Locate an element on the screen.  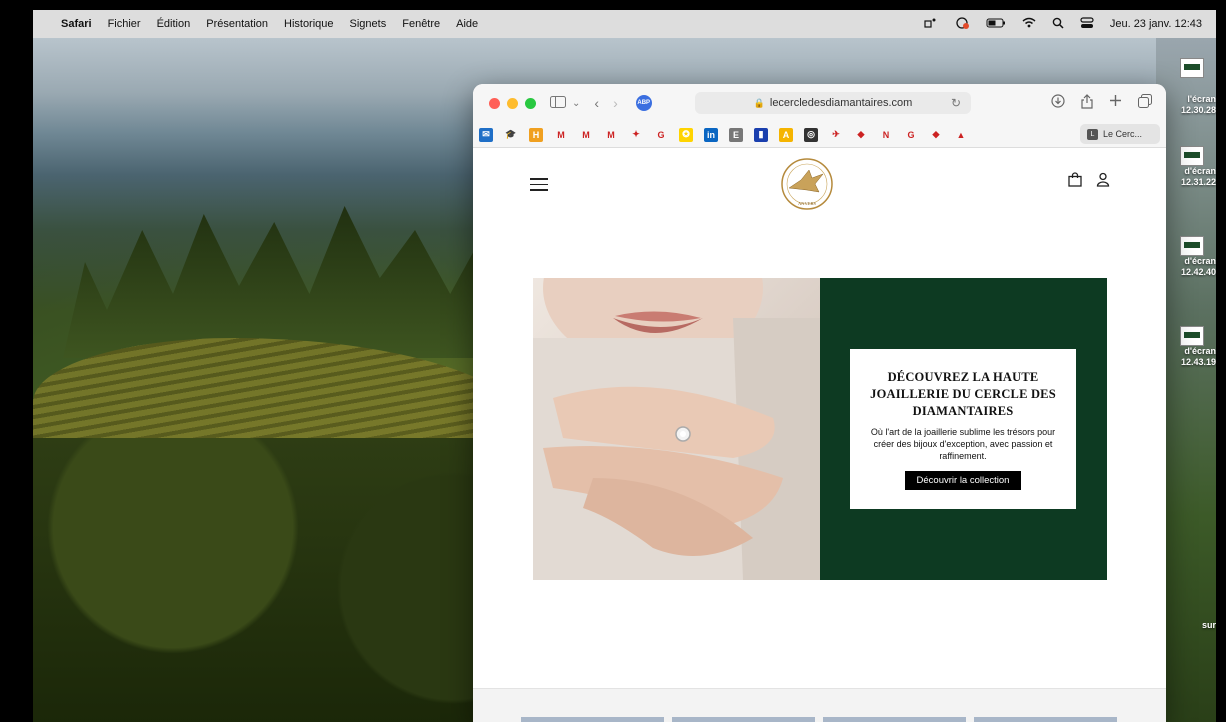
menu-clock: Jeu. 23 janv. 12:43 is located at coordinates (1156, 24).